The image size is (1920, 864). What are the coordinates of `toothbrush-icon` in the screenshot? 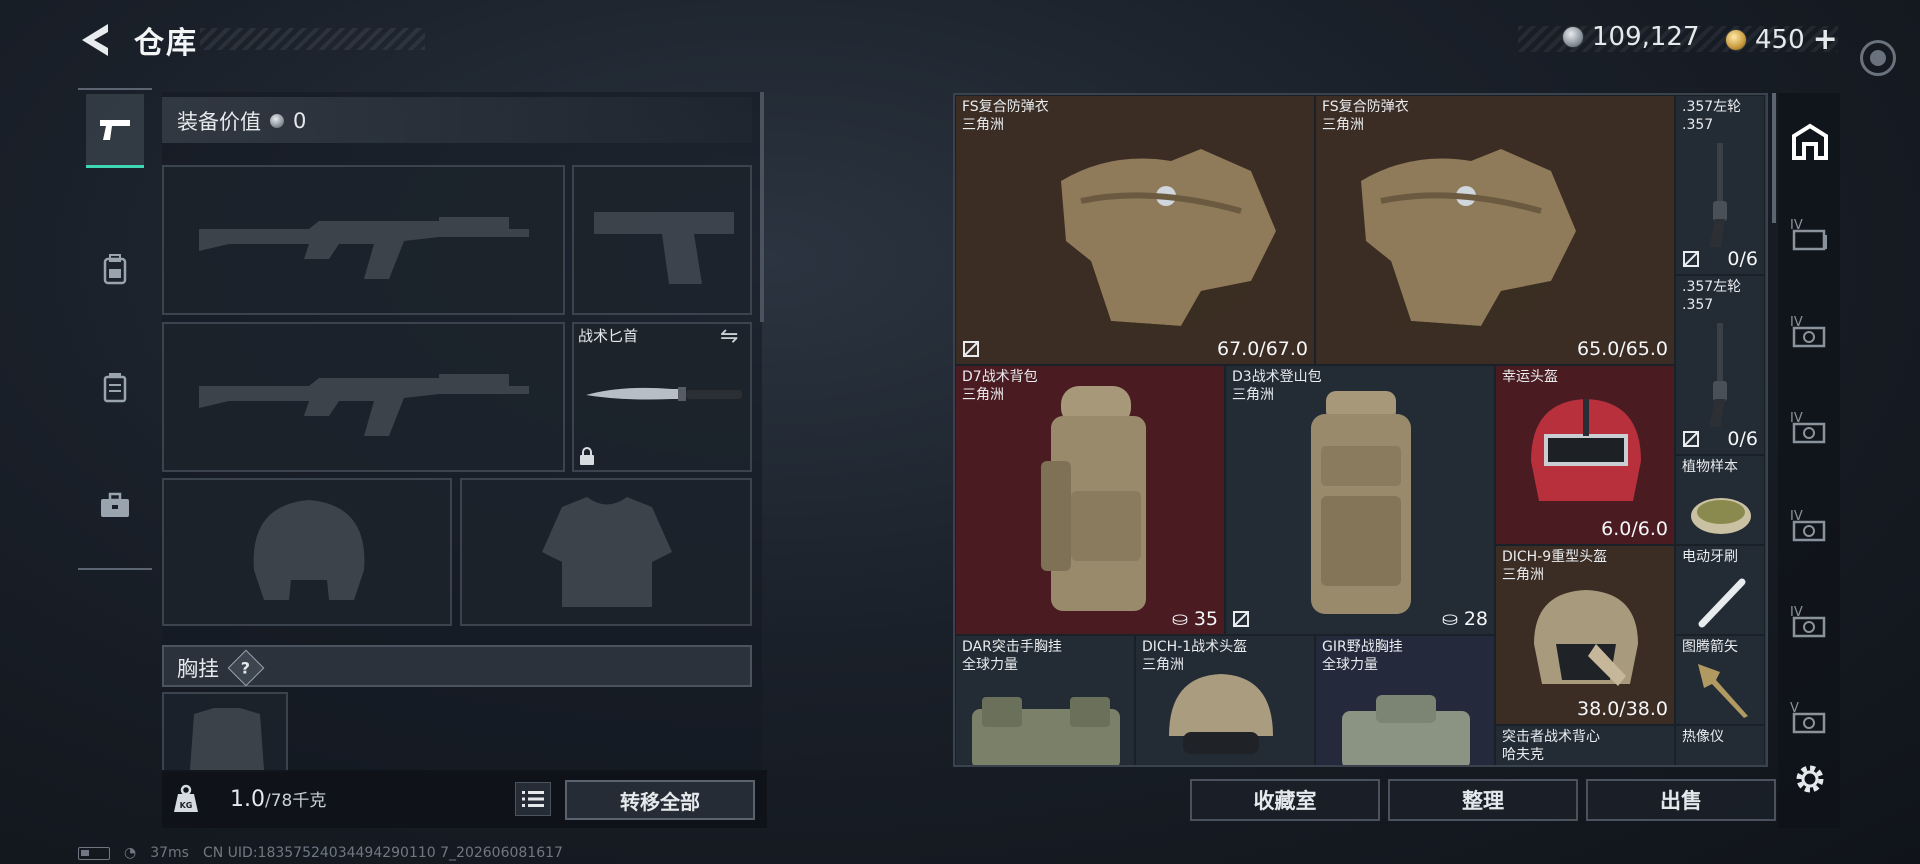 It's located at (1722, 603).